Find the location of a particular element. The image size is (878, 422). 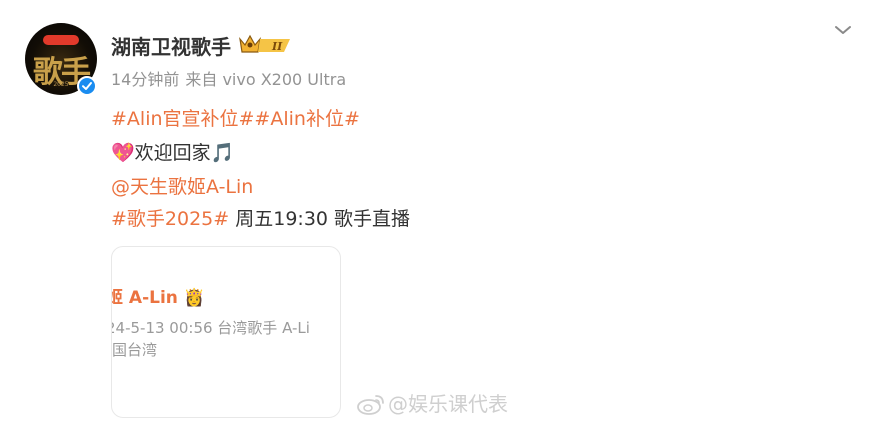

watermark-text: @娱乐课代表 is located at coordinates (448, 404).